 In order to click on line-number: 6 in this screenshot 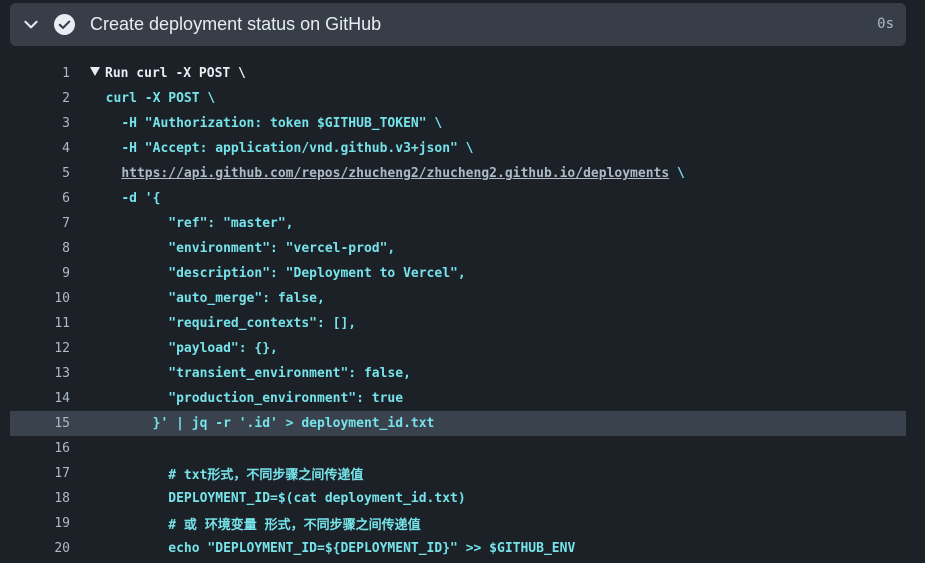, I will do `click(40, 198)`.